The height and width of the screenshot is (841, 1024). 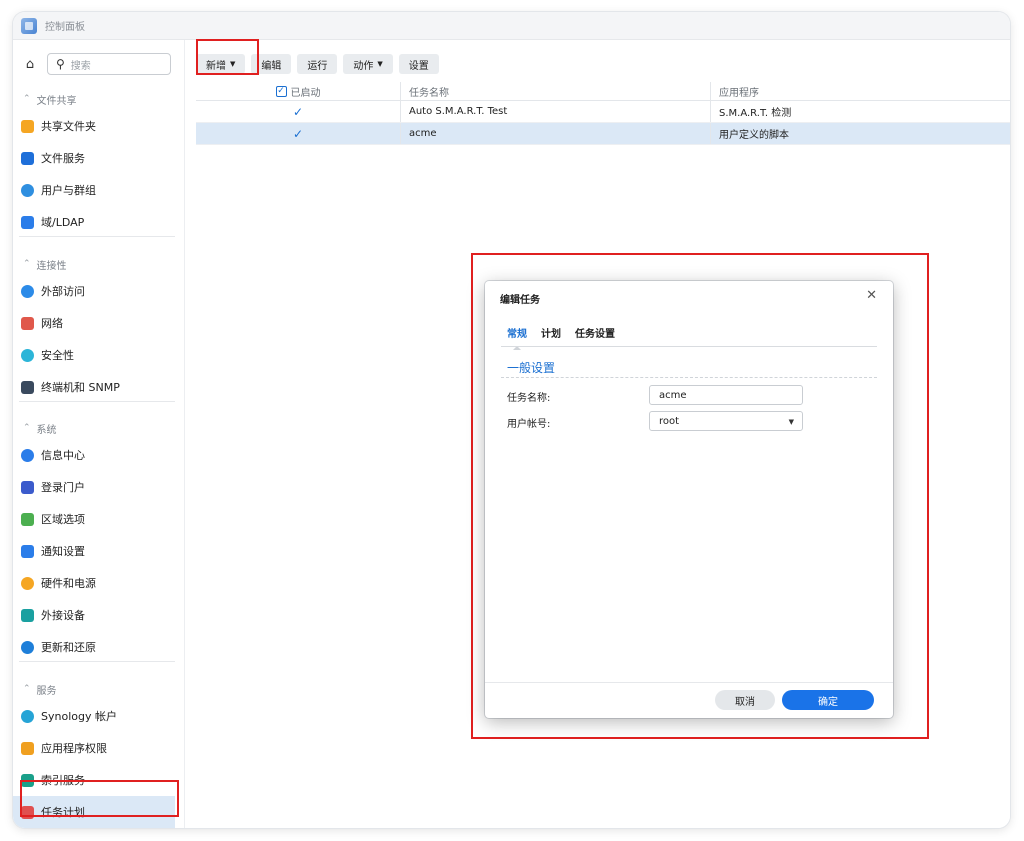 I want to click on login-portal-icon, so click(x=27, y=487).